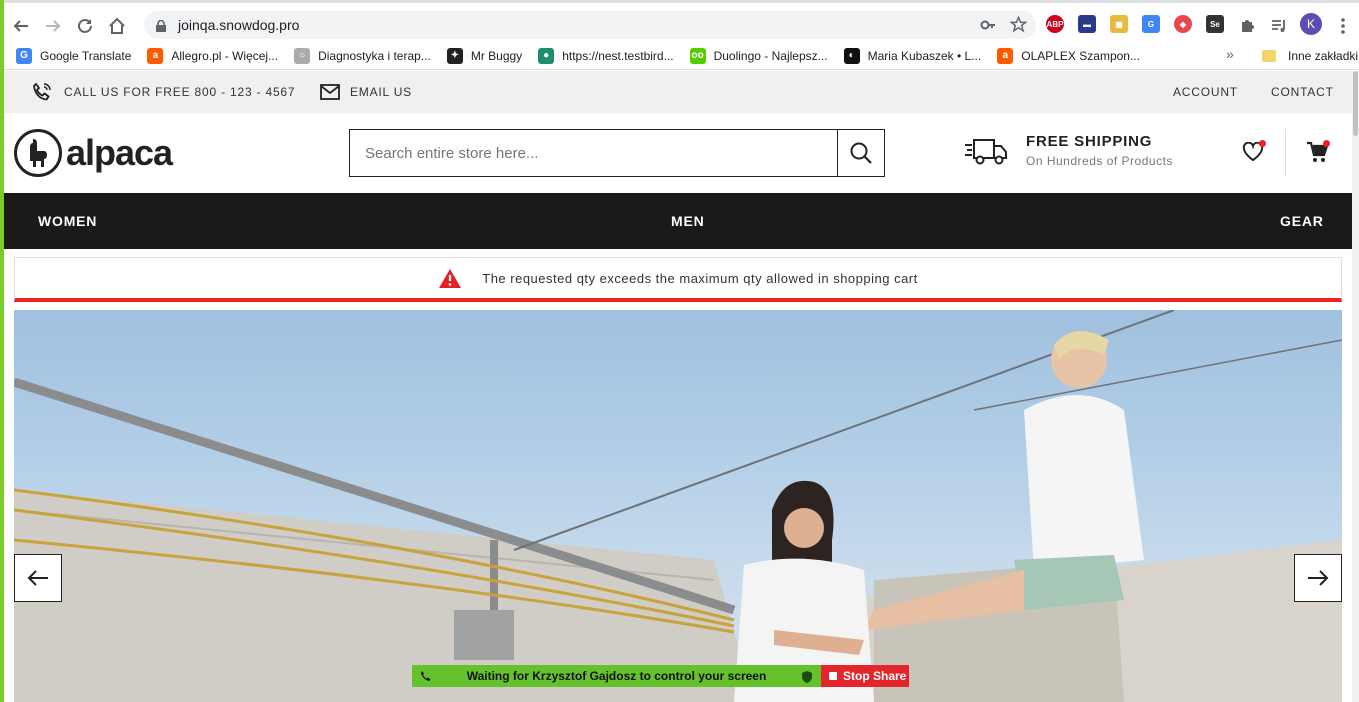  Describe the element at coordinates (1151, 24) in the screenshot. I see `translate-extension-icon: G` at that location.